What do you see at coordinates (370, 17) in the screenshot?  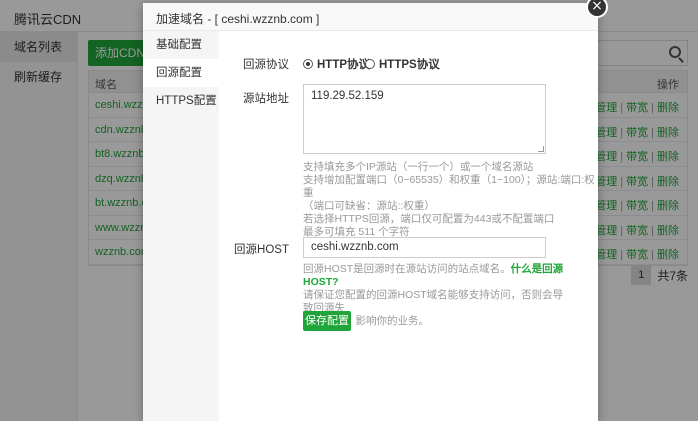 I see `dialog-header: 加速域名 - [ ceshi.wzznb.com ]` at bounding box center [370, 17].